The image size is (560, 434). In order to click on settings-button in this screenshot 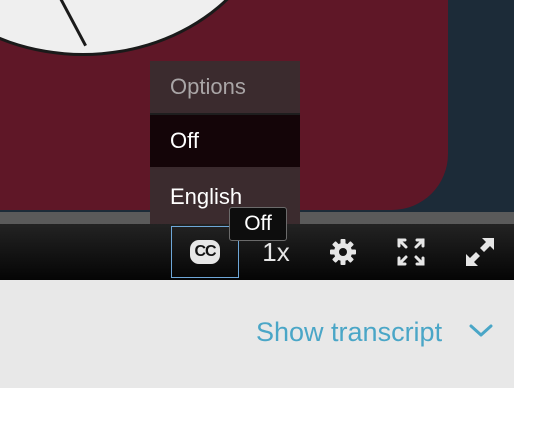, I will do `click(343, 252)`.